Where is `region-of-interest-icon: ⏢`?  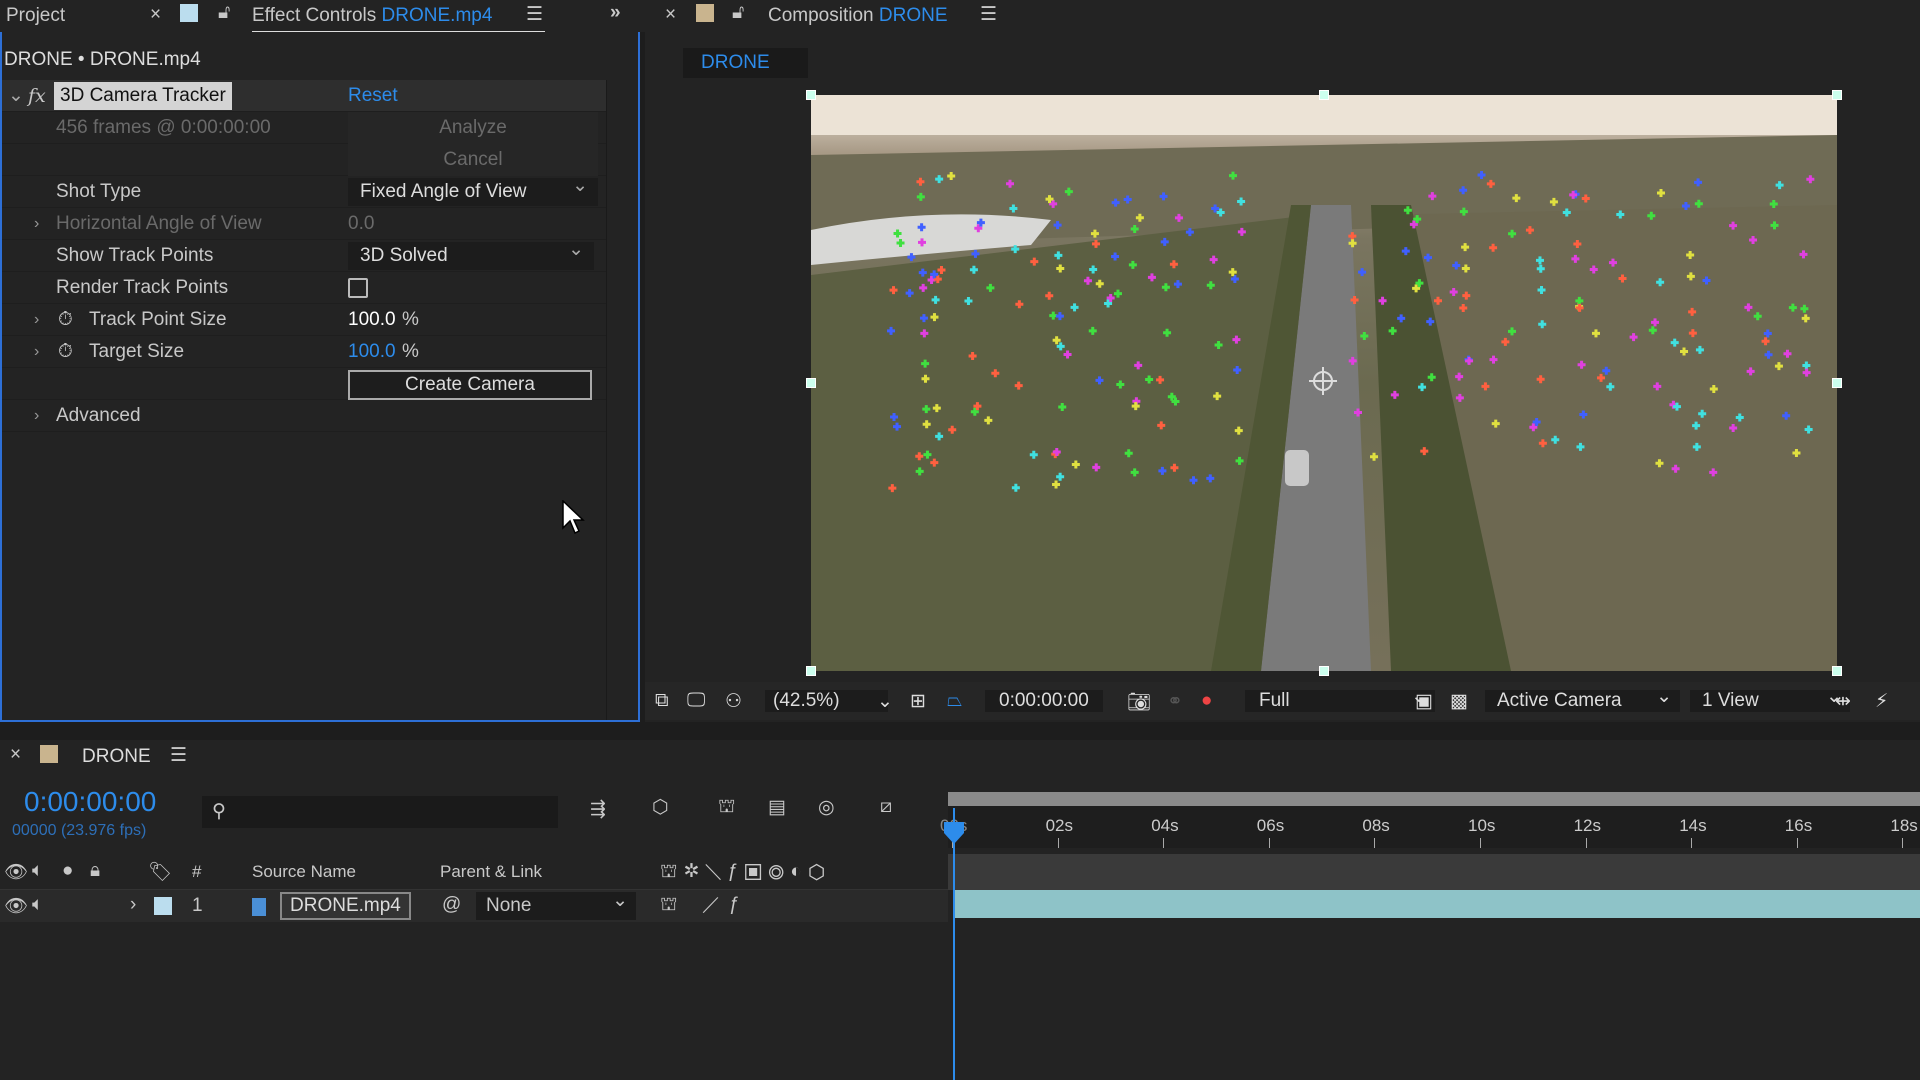 region-of-interest-icon: ⏢ is located at coordinates (954, 701).